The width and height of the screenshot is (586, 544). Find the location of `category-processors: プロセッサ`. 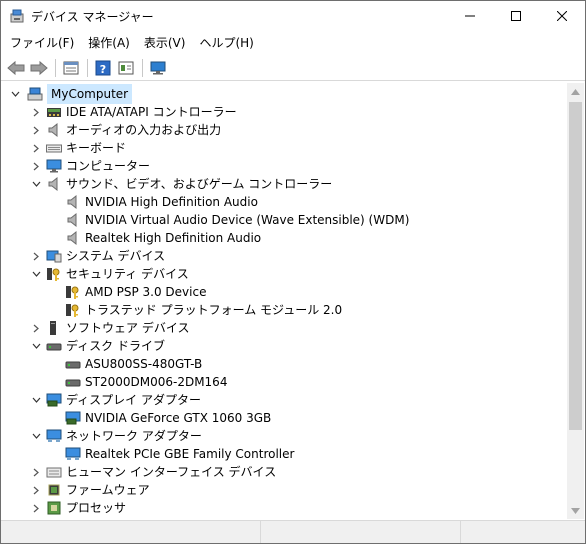

category-processors: プロセッサ is located at coordinates (80, 508).